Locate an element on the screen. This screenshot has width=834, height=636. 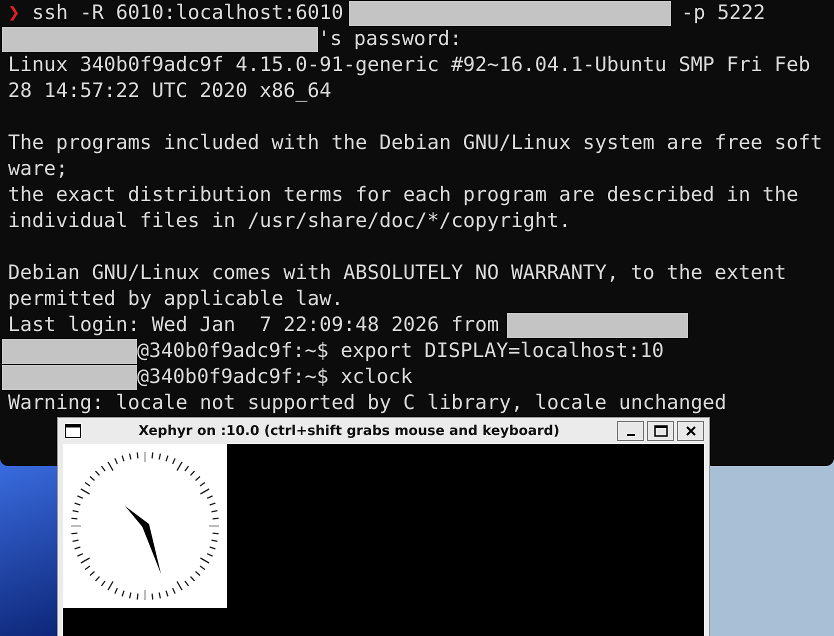
terminal-text: The programs included with the Debian GNU/Linux system are free soft is located at coordinates (415, 143).